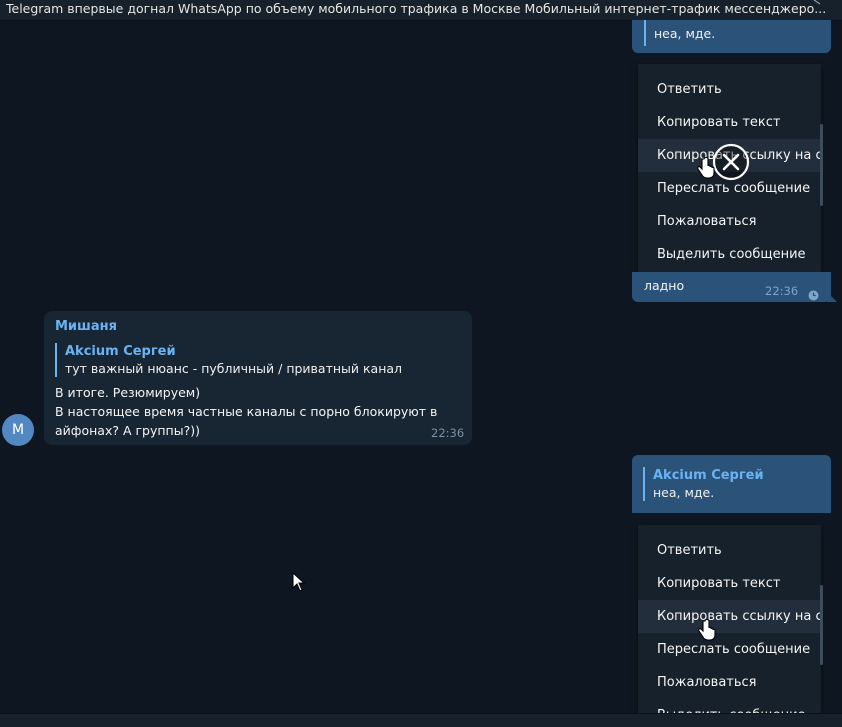 This screenshot has width=842, height=727. What do you see at coordinates (823, 6) in the screenshot?
I see `collapse-icon` at bounding box center [823, 6].